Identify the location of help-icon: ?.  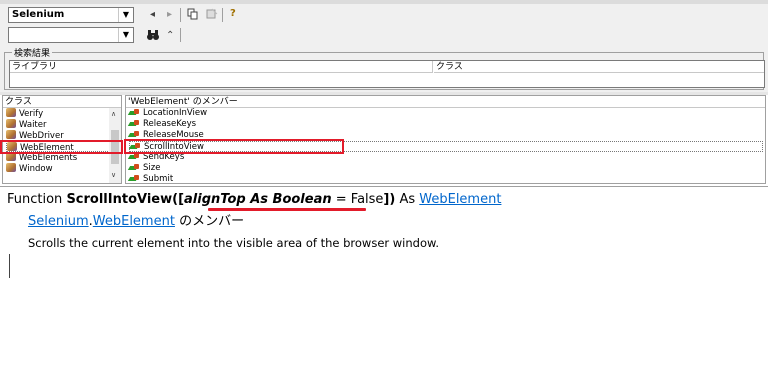
(233, 14).